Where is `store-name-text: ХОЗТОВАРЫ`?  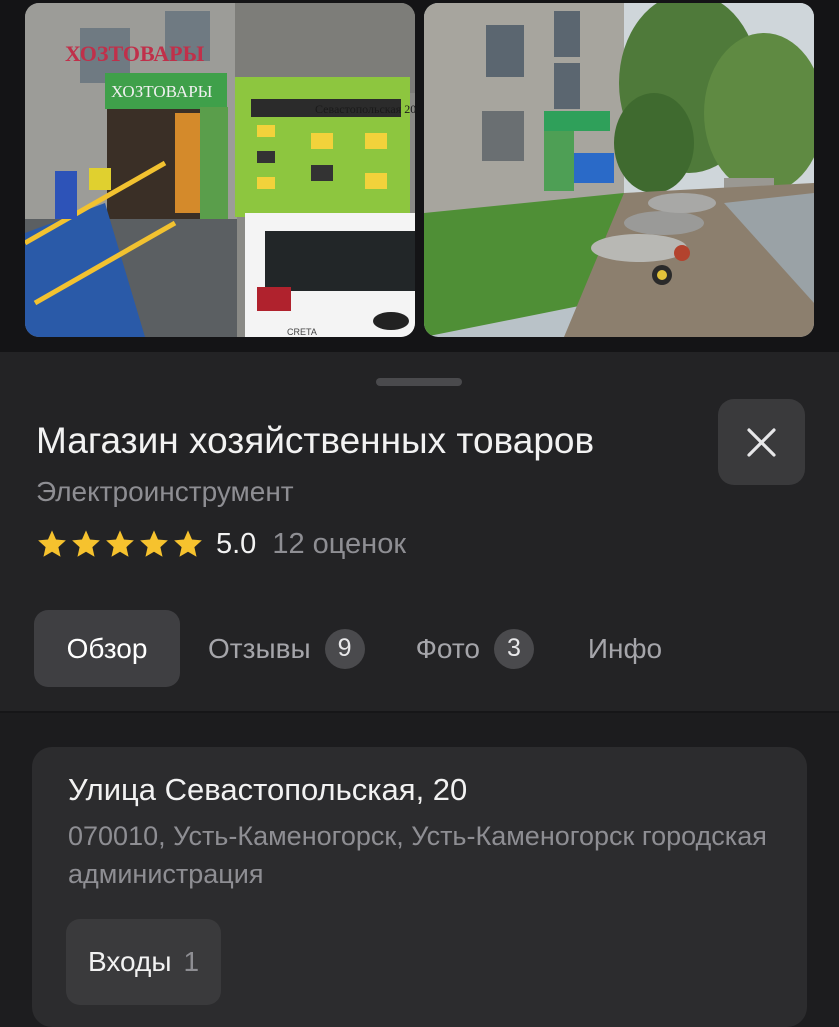 store-name-text: ХОЗТОВАРЫ is located at coordinates (162, 91).